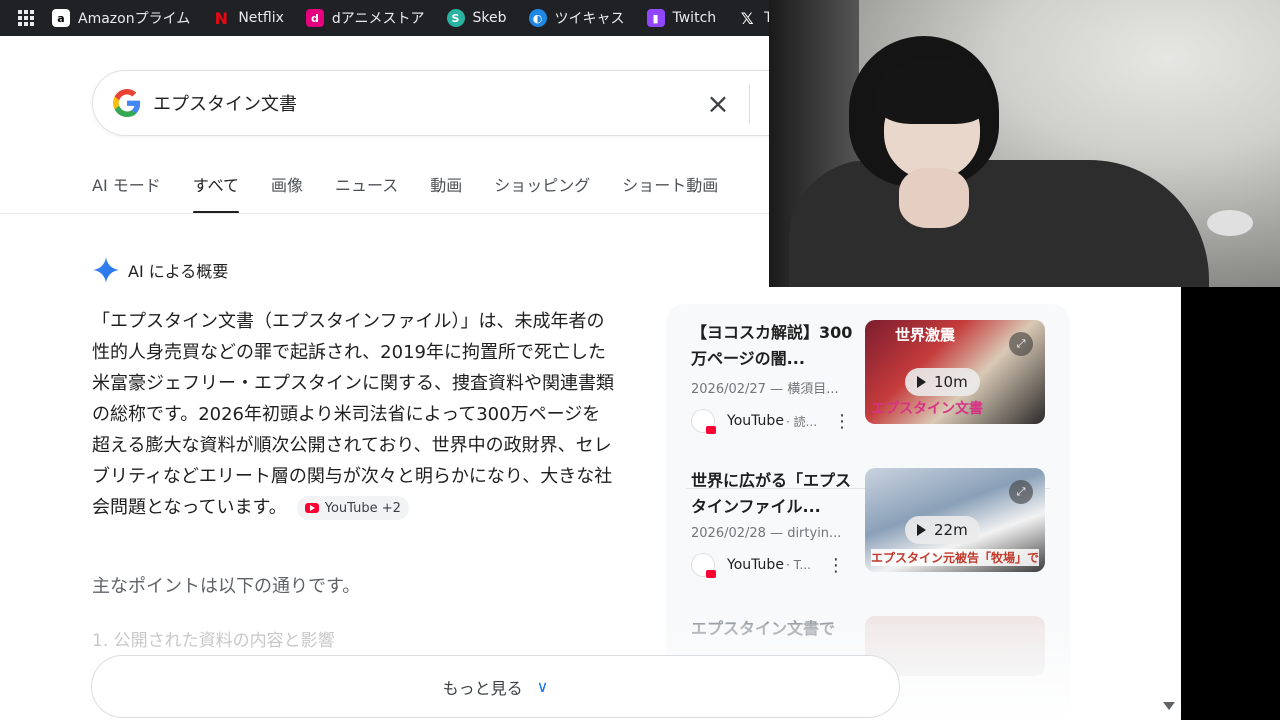 Image resolution: width=1280 pixels, height=720 pixels. What do you see at coordinates (26, 18) in the screenshot?
I see `apps-grid-icon` at bounding box center [26, 18].